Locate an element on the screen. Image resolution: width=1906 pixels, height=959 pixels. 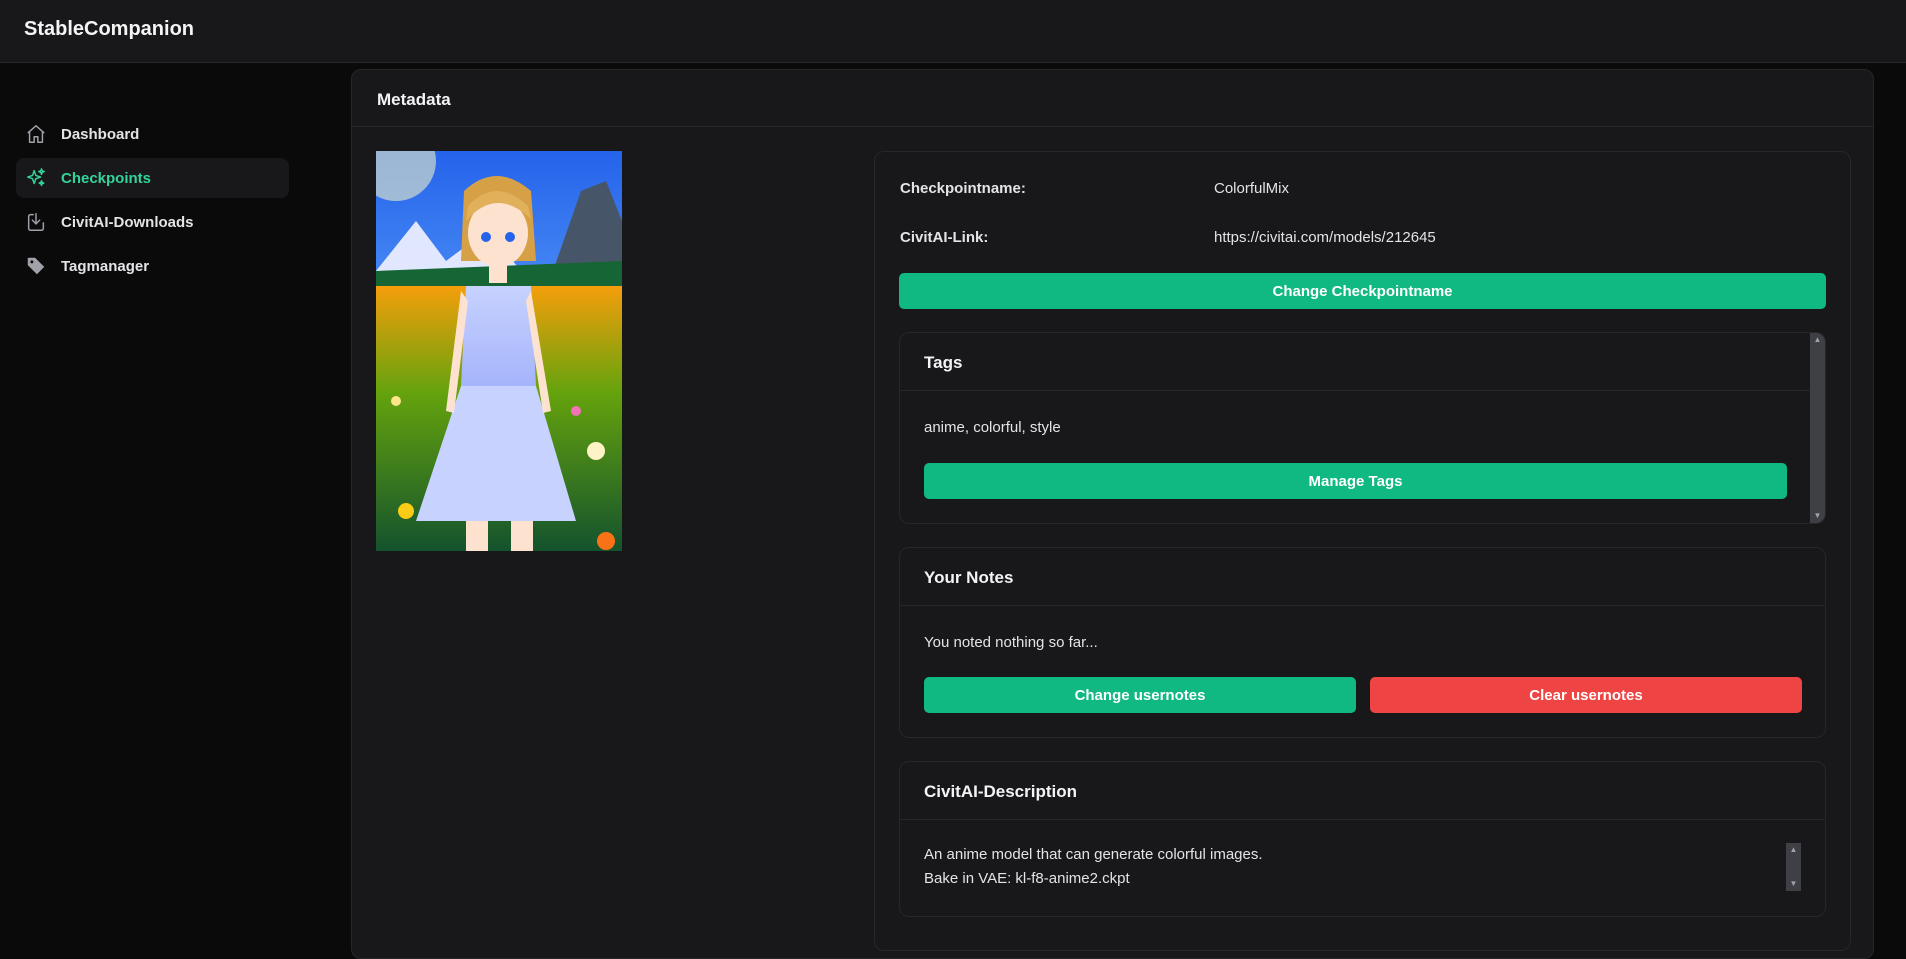
checkpoint-name-value: ColorfulMix is located at coordinates (1252, 188).